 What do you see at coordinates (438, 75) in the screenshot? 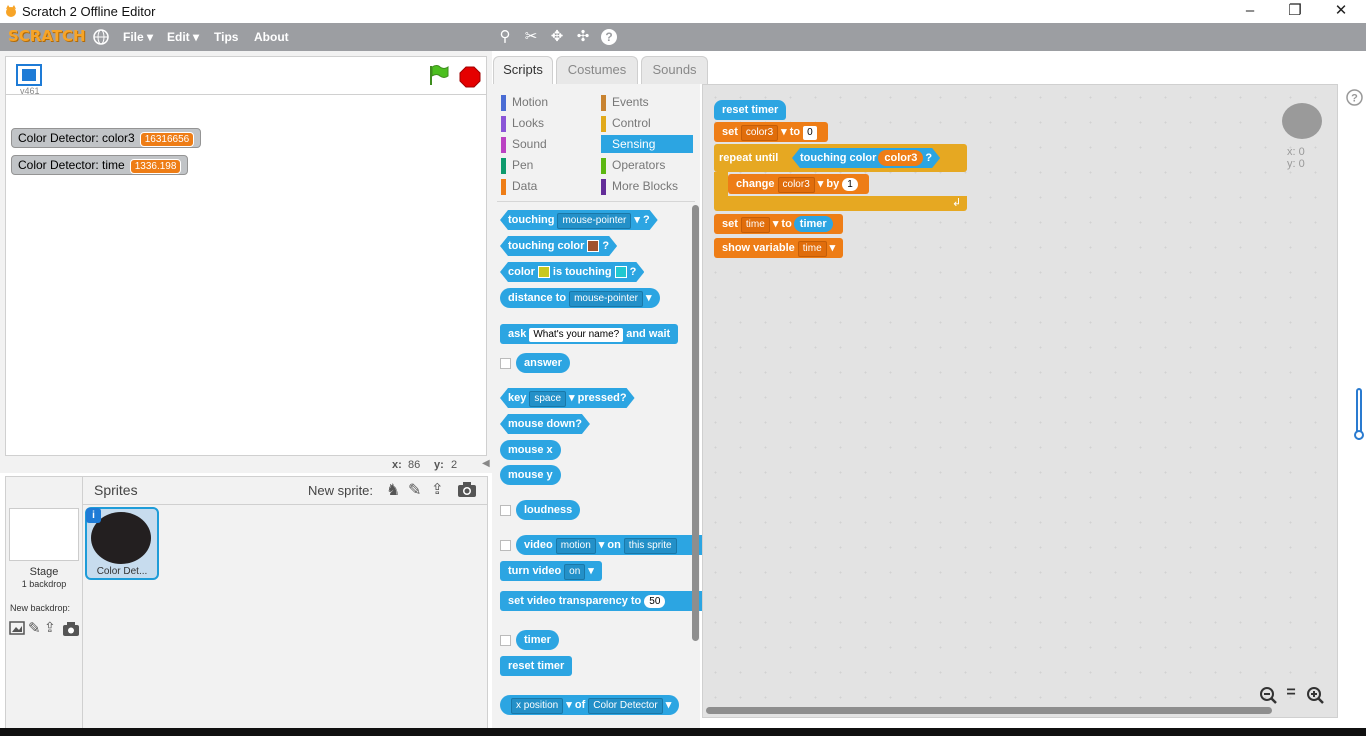
I see `green-flag-icon` at bounding box center [438, 75].